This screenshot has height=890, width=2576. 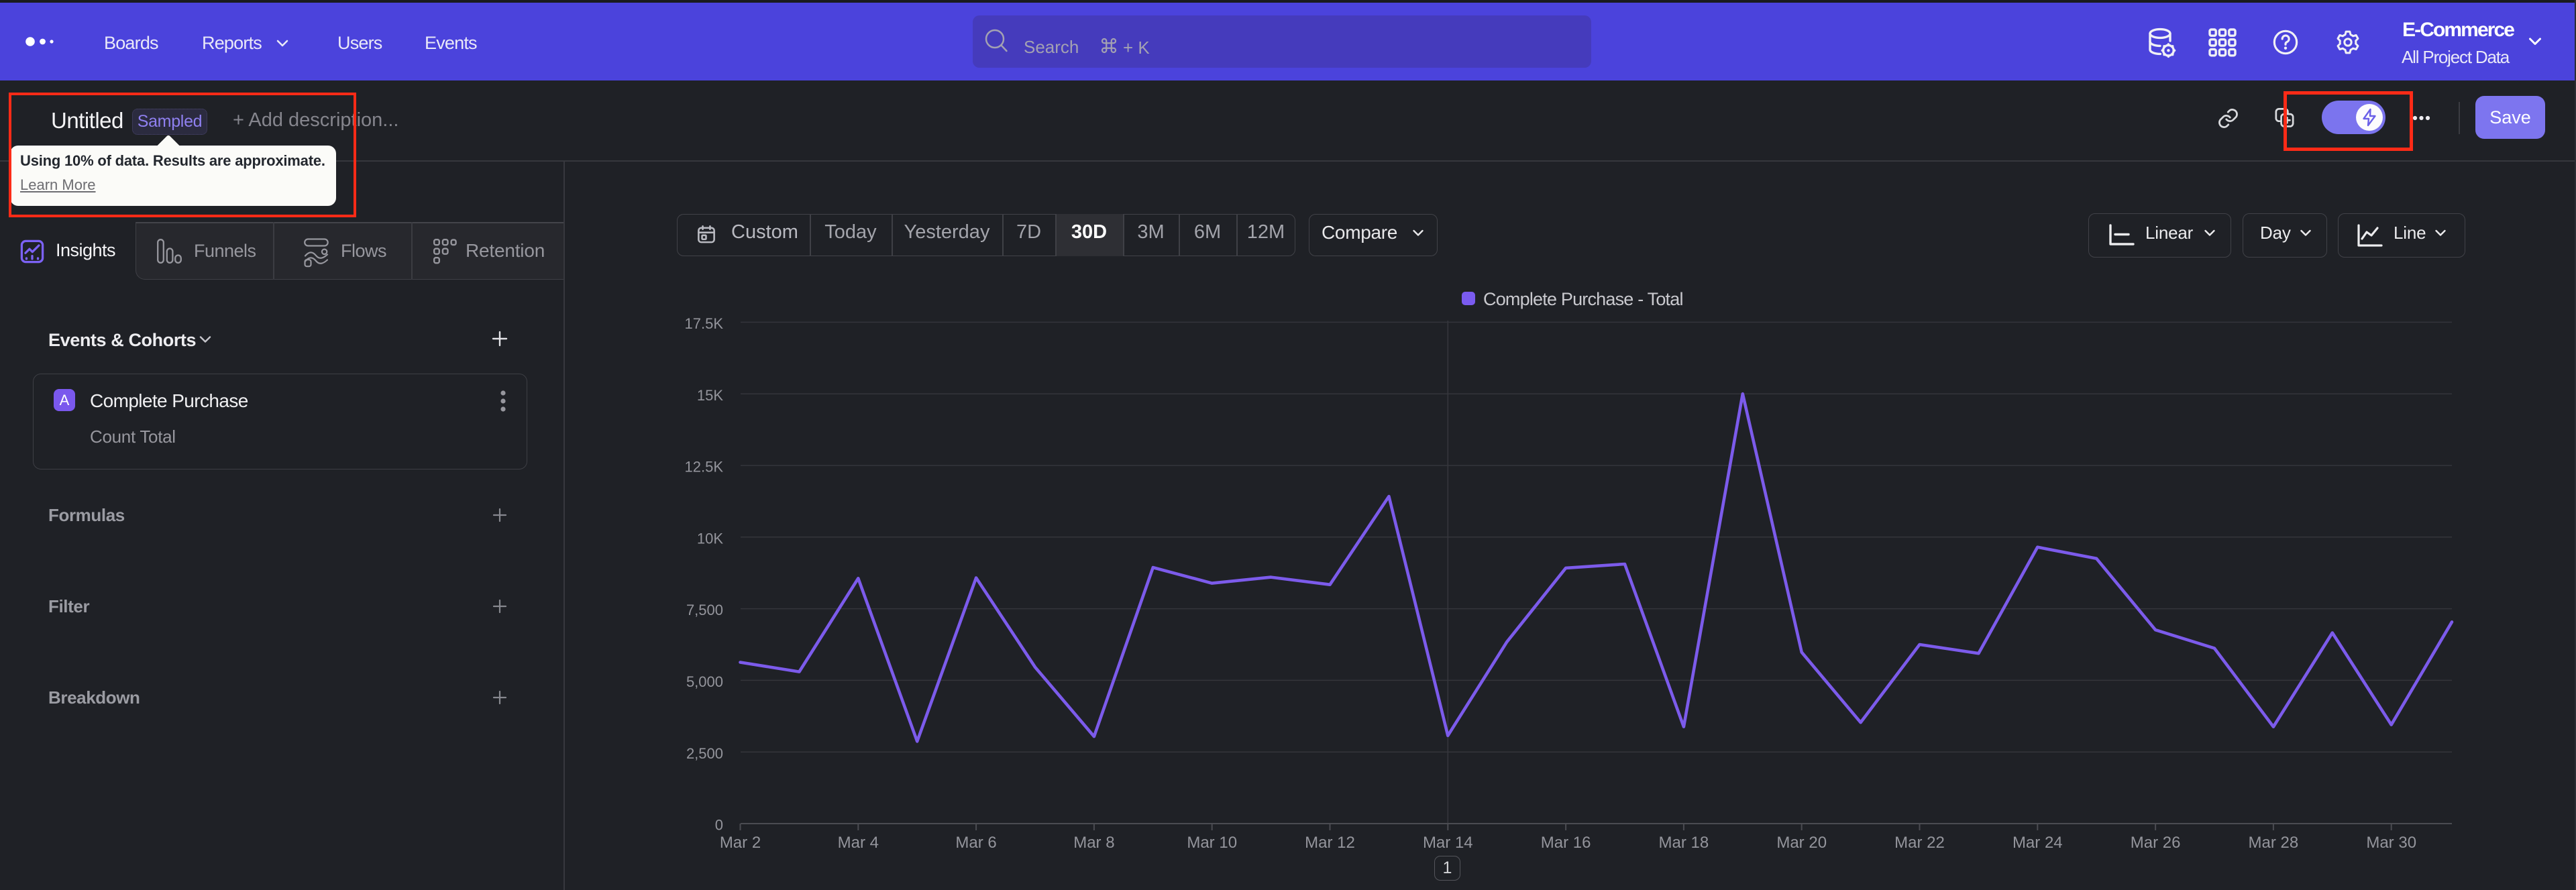 What do you see at coordinates (1566, 843) in the screenshot?
I see `svg-text: Mar 16` at bounding box center [1566, 843].